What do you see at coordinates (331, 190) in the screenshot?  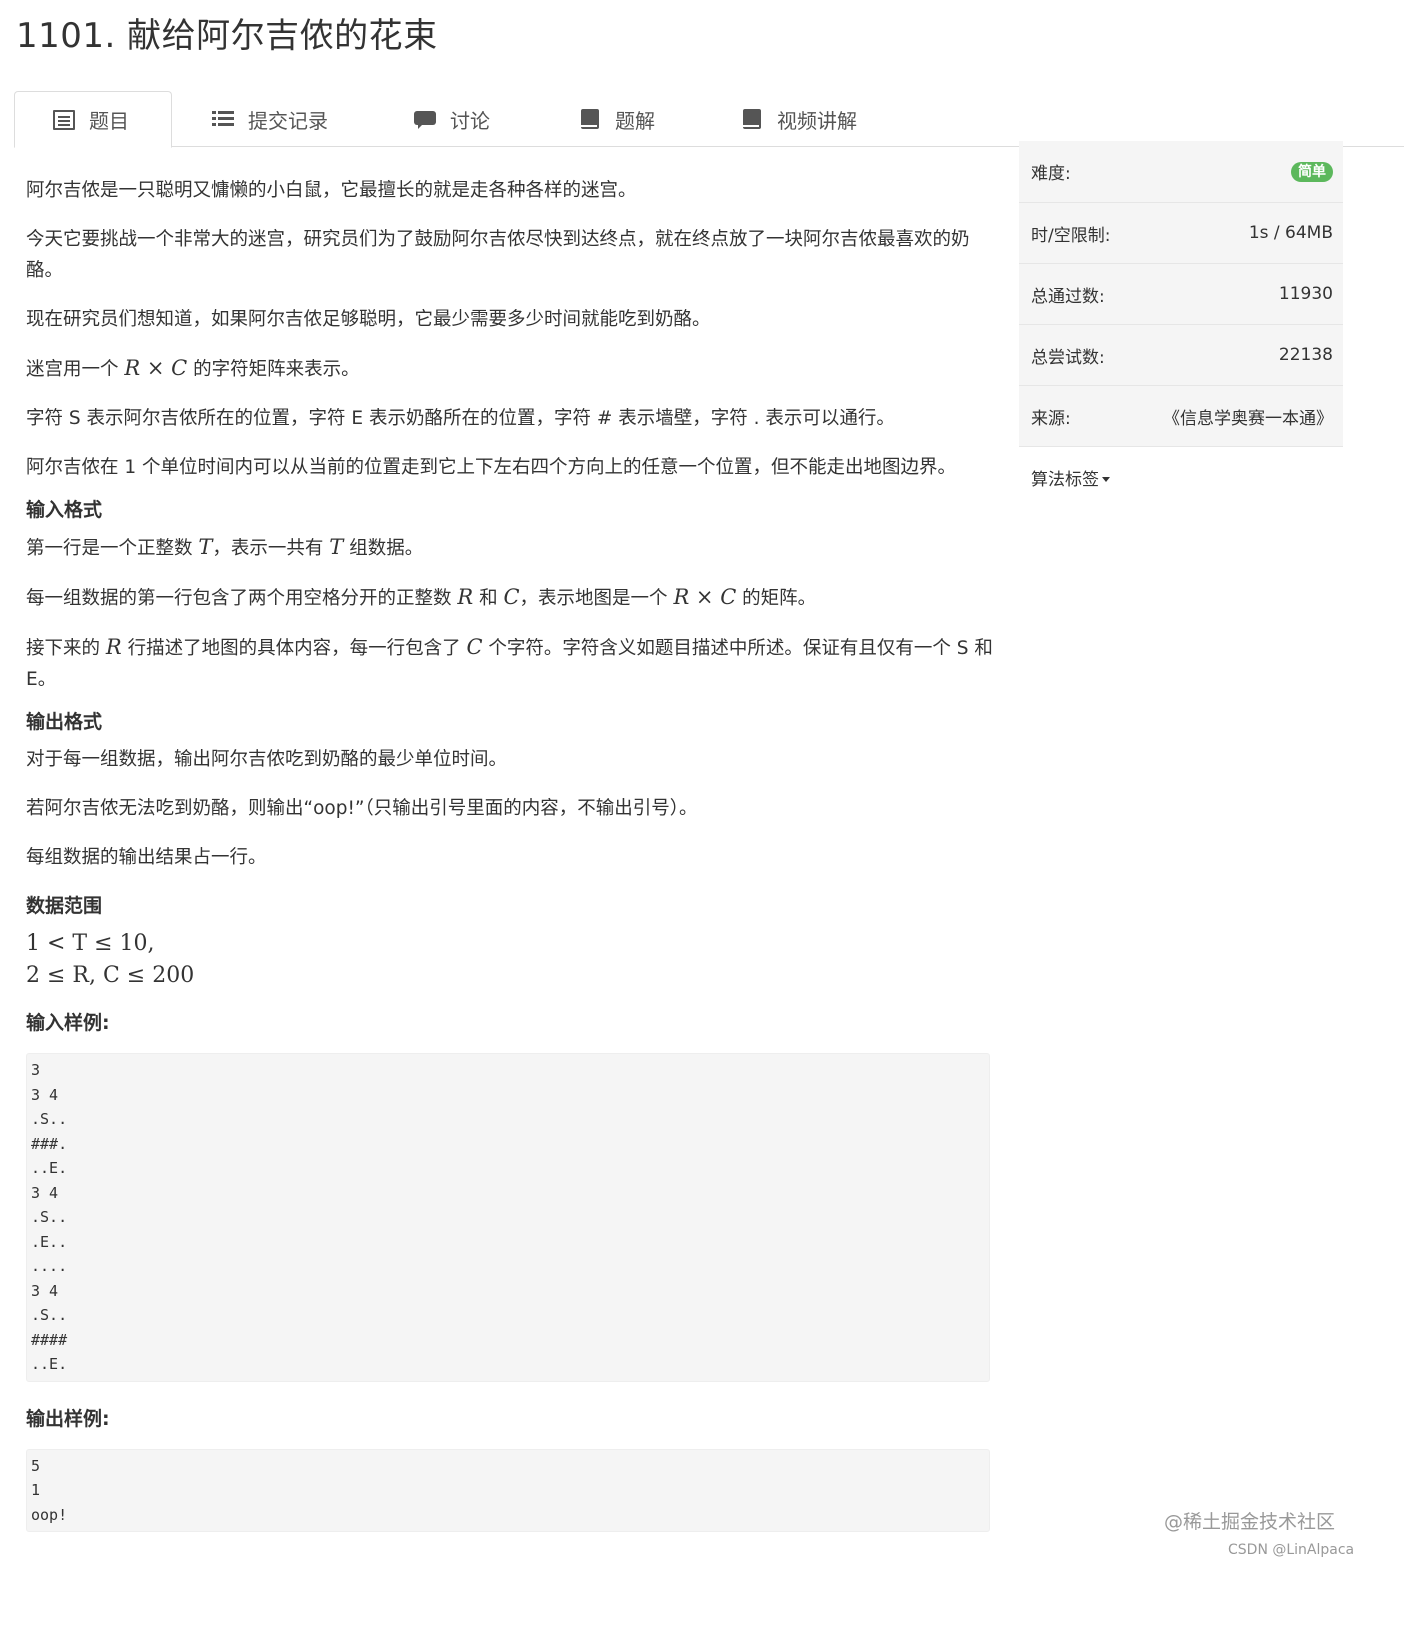 I see `description-paragraph: 阿尔吉侬是一只聪明又慵懒的小白鼠，它最擅长的就是走各种各样的迷宫。` at bounding box center [331, 190].